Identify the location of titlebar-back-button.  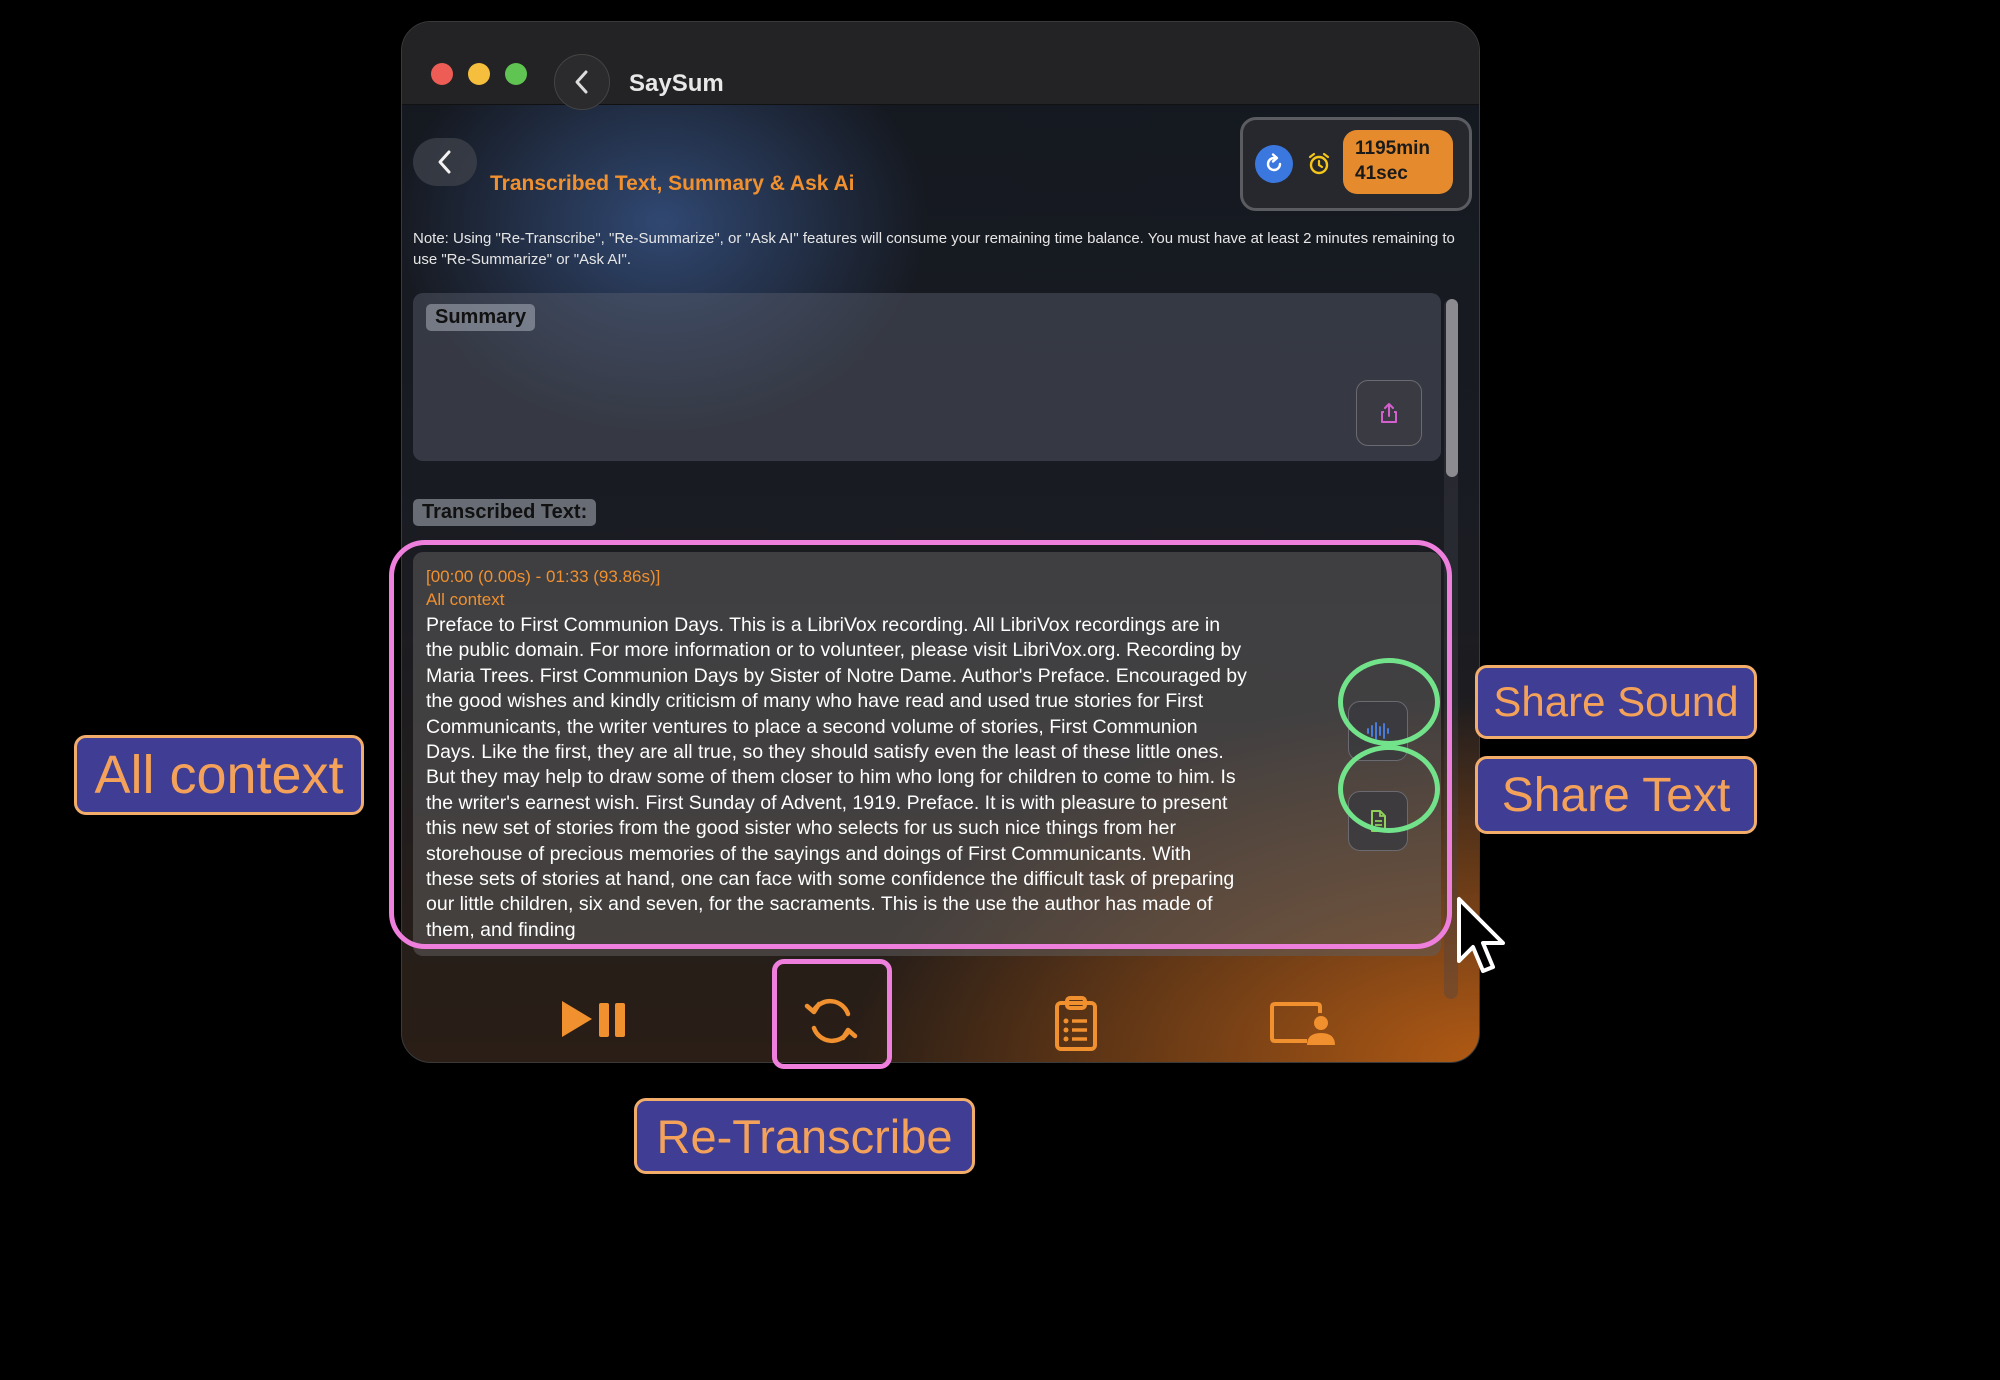
(582, 82).